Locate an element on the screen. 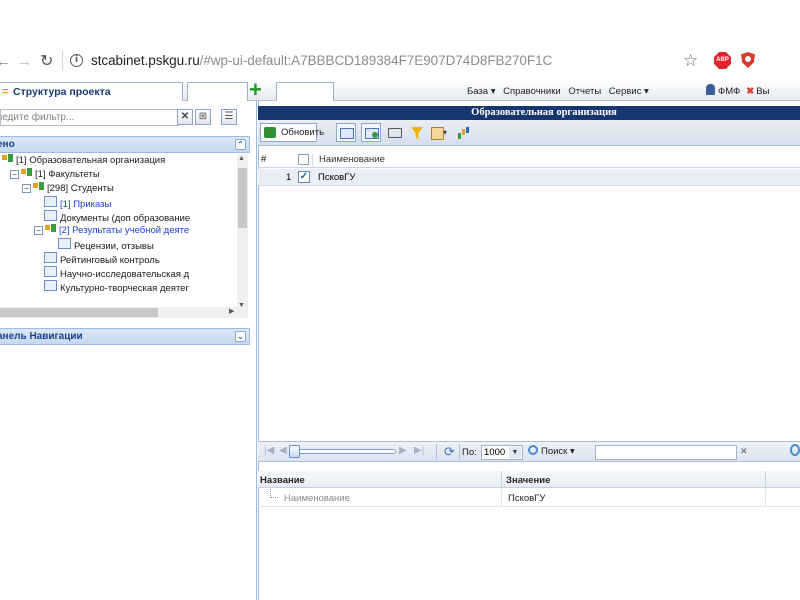 The image size is (800, 600). tab-project-structure: = Структура проекта is located at coordinates (91, 91).